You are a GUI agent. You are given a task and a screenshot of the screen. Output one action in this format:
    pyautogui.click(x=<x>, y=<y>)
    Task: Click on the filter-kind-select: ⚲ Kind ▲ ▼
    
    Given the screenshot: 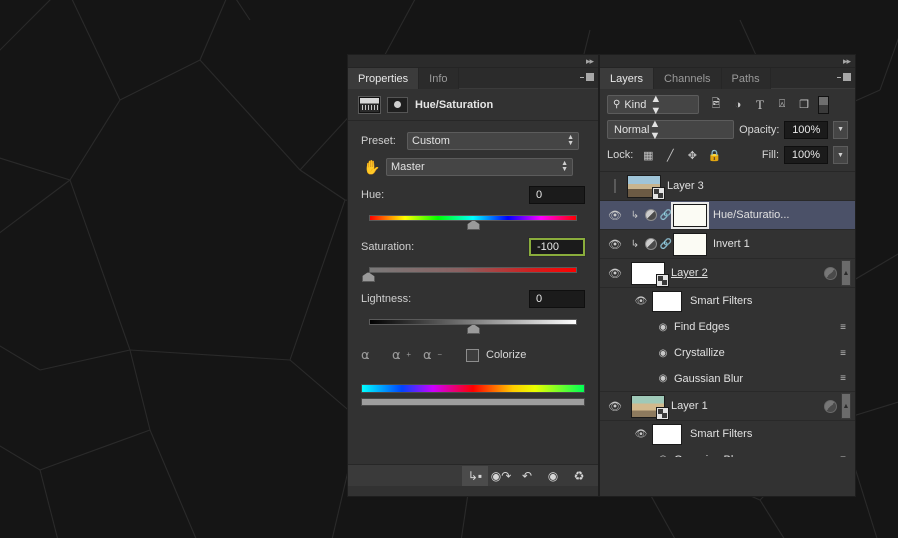 What is the action you would take?
    pyautogui.click(x=653, y=105)
    